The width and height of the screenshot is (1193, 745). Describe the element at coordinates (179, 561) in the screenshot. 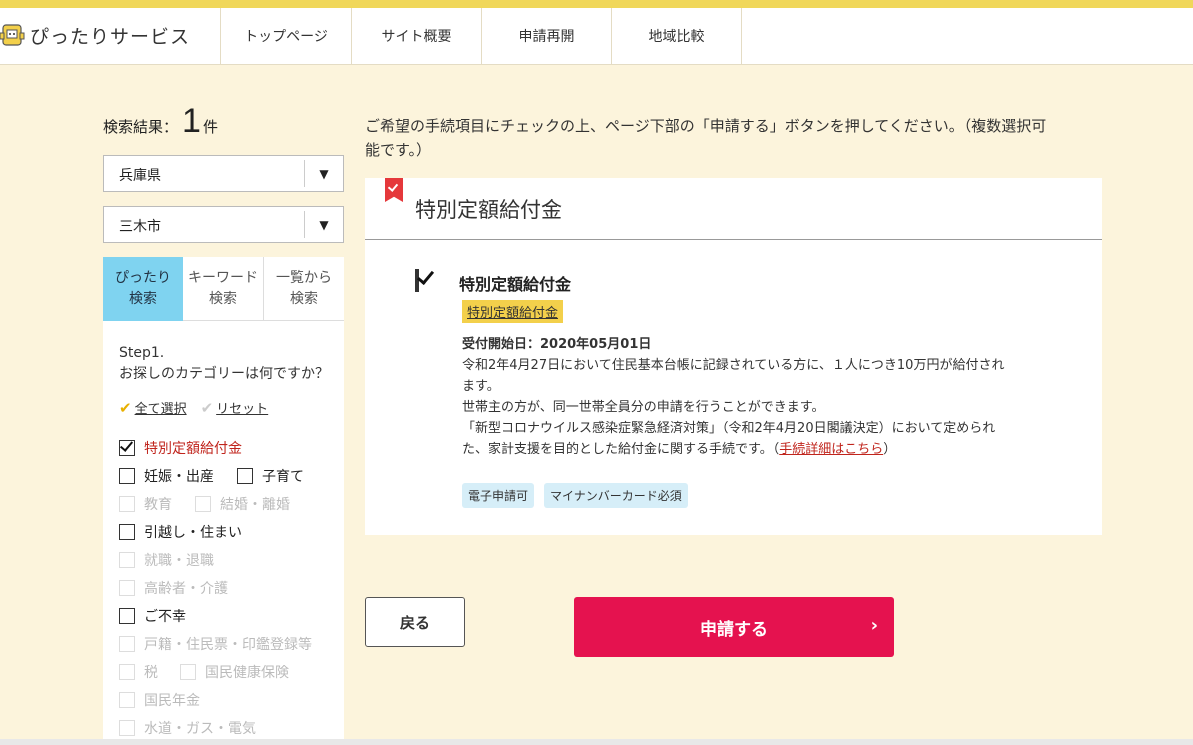

I see `category-label: 就職・退職` at that location.